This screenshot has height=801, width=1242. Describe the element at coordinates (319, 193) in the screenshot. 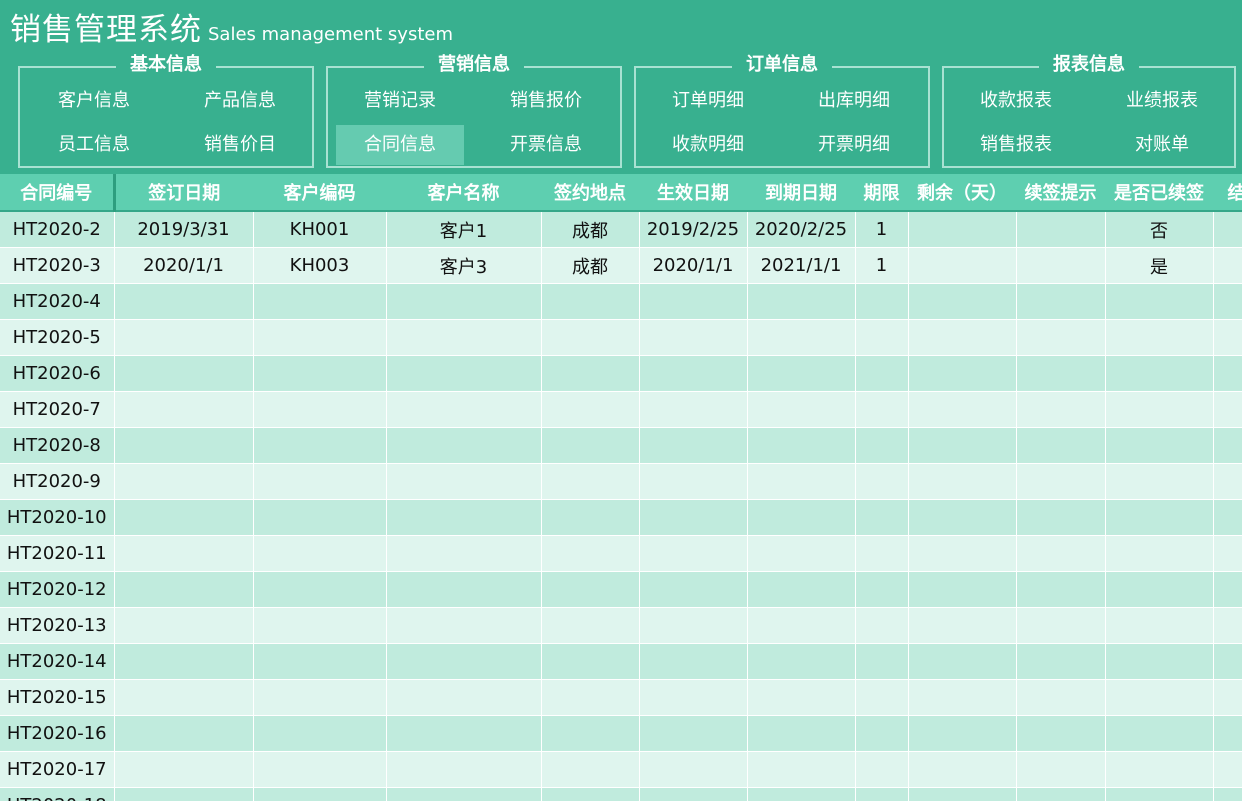

I see `column-header: 客户编码` at that location.